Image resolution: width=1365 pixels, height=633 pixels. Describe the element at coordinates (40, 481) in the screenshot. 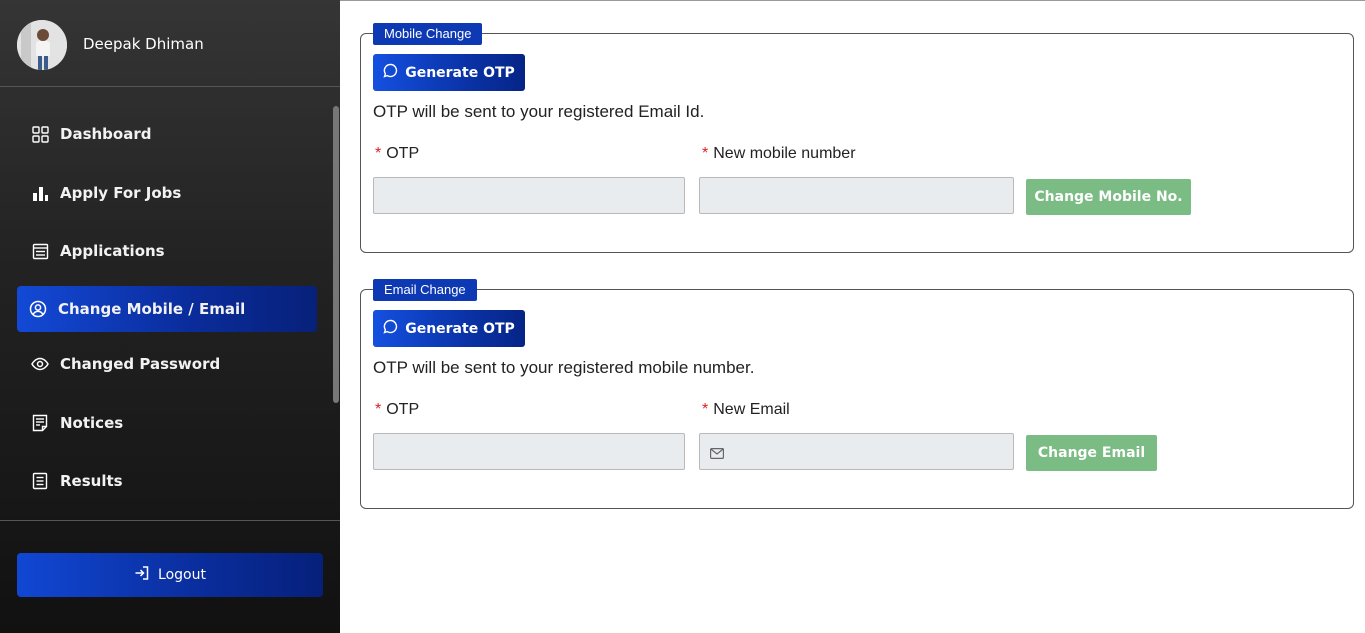

I see `document-icon` at that location.